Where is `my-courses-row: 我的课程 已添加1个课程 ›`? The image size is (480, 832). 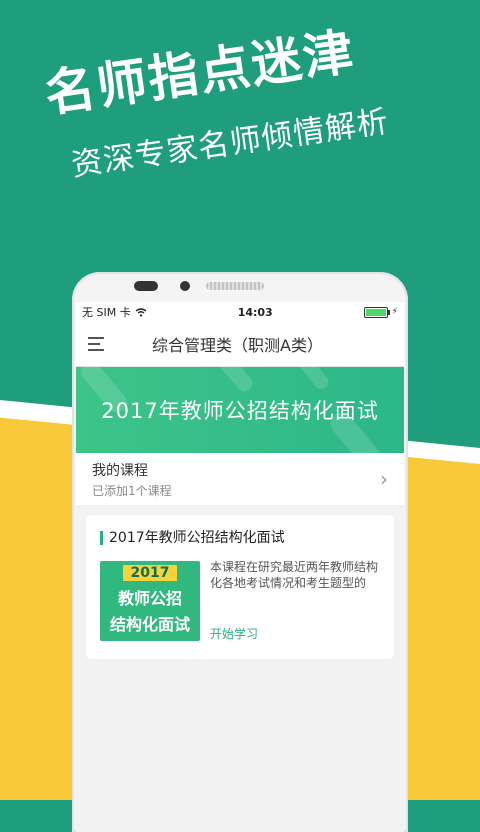
my-courses-row: 我的课程 已添加1个课程 › is located at coordinates (240, 479).